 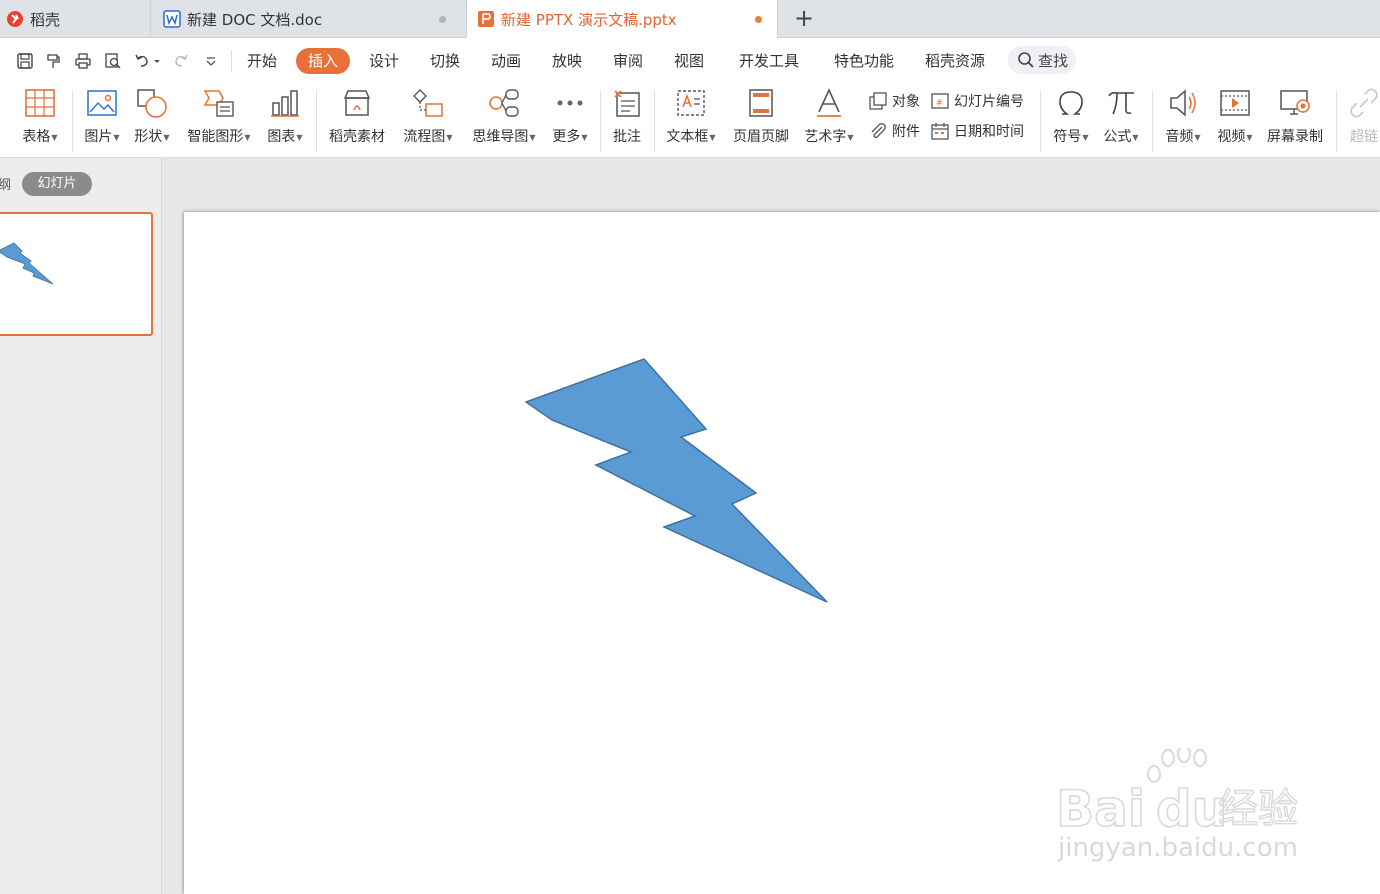 What do you see at coordinates (40, 117) in the screenshot?
I see `table-button: 表格▼` at bounding box center [40, 117].